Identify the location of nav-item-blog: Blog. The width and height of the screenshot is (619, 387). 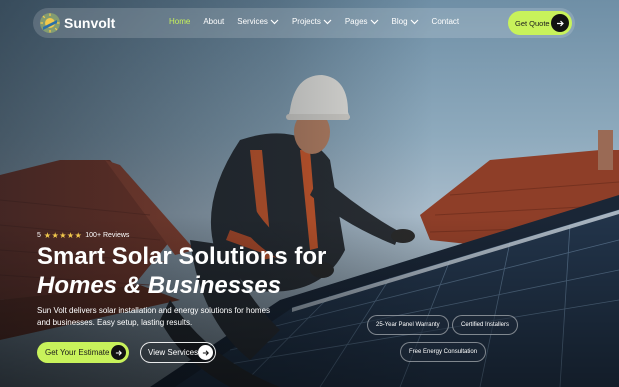
(405, 21).